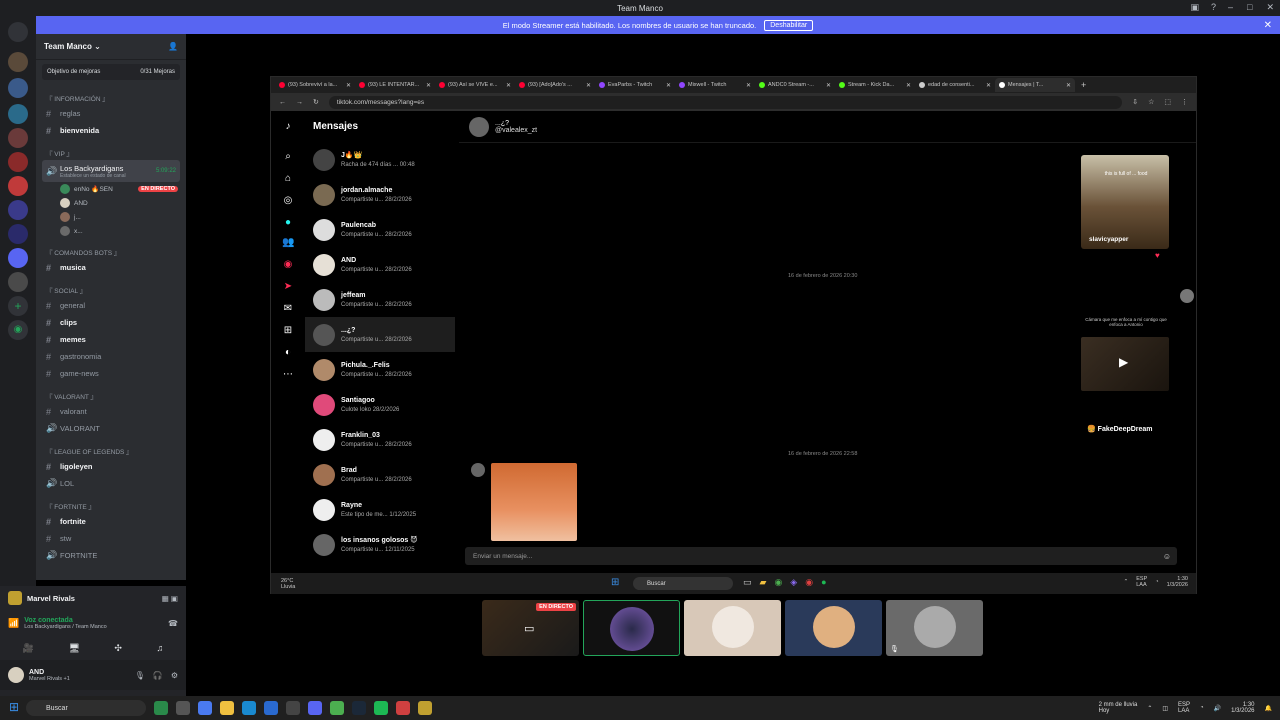  I want to click on boost-goal: Objetivo de mejoras 0/31 Mejoras, so click(111, 72).